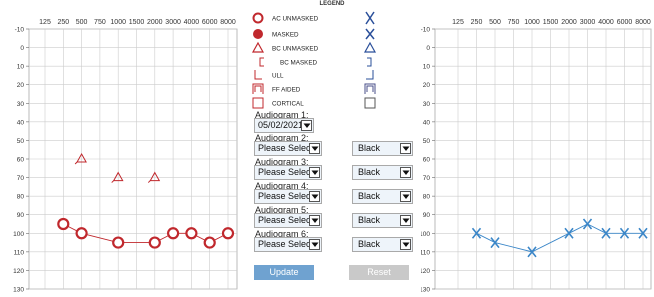  What do you see at coordinates (425, 252) in the screenshot?
I see `y-tick-label: 110` at bounding box center [425, 252].